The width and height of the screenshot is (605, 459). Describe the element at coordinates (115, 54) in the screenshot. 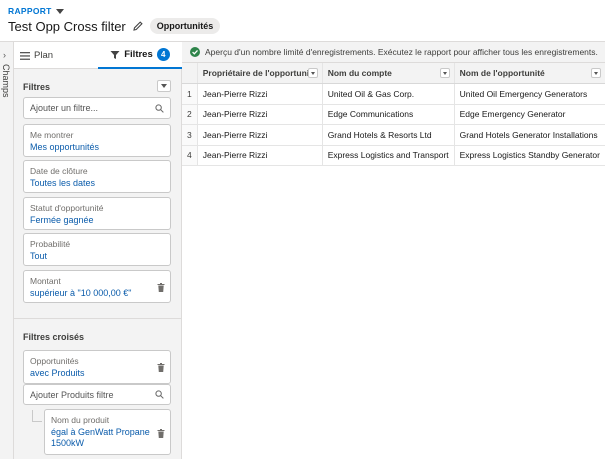

I see `filter-icon` at that location.